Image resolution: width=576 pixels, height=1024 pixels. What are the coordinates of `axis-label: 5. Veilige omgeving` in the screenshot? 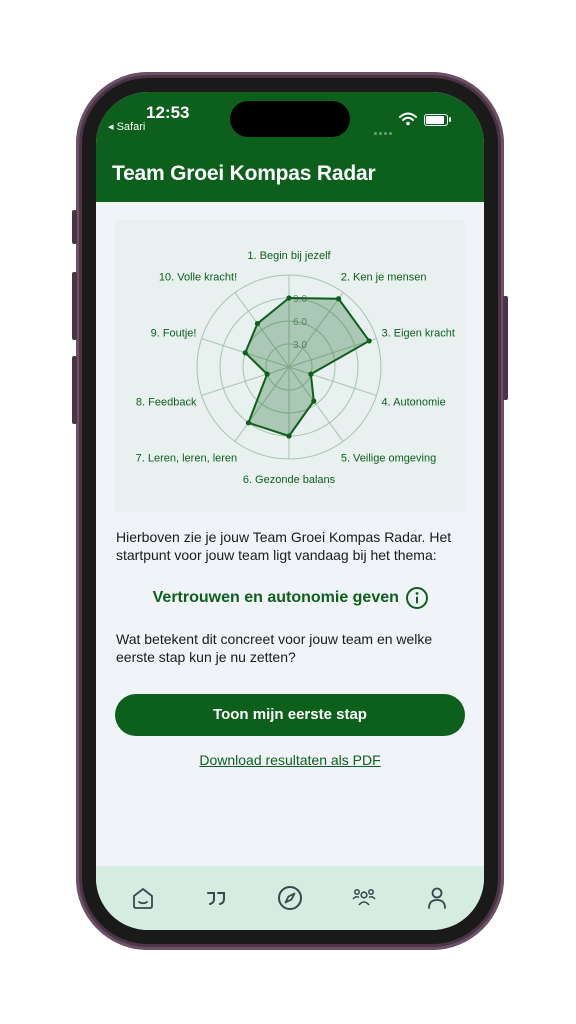 It's located at (388, 459).